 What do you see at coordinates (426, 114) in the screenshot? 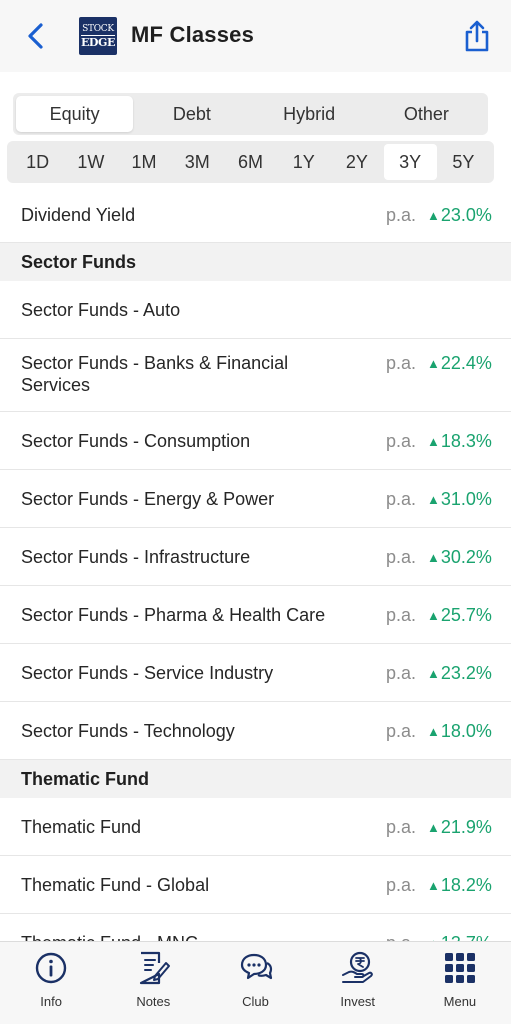
I see `tab-other: Other` at bounding box center [426, 114].